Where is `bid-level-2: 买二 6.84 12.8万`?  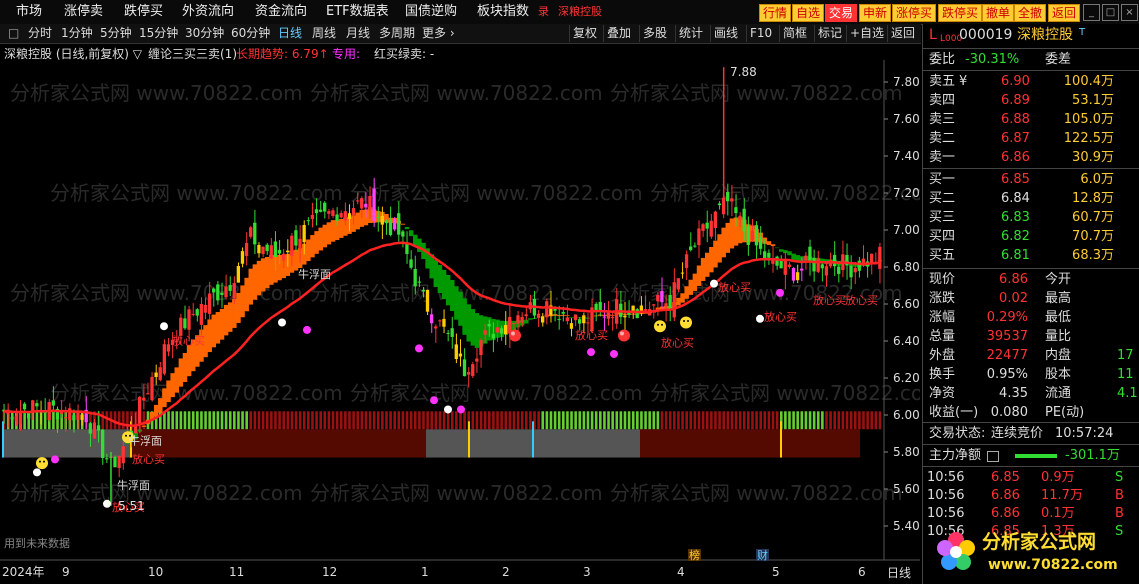
bid-level-2: 买二 6.84 12.8万 is located at coordinates (1031, 198).